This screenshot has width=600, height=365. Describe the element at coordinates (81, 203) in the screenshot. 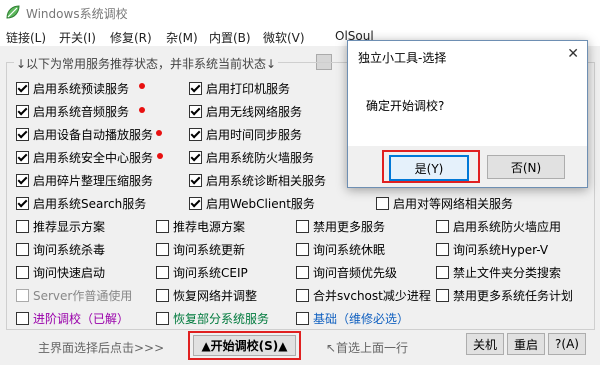

I see `cb-search: 启用系统Search服务` at that location.